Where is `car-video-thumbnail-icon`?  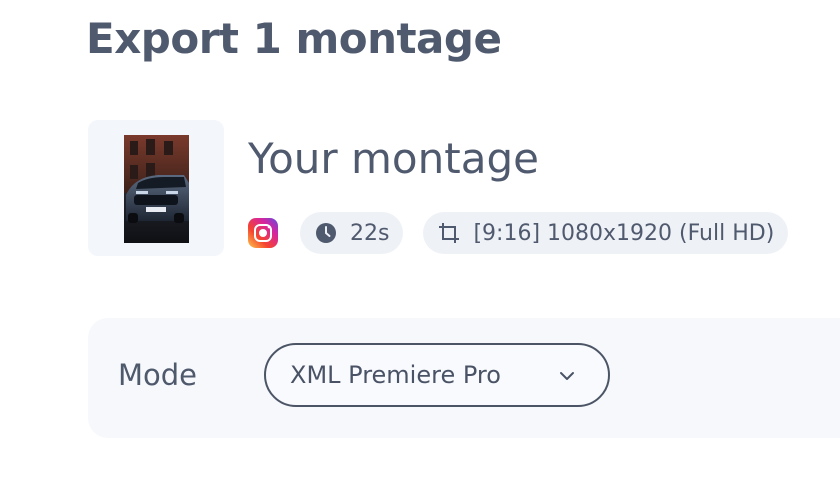 car-video-thumbnail-icon is located at coordinates (156, 189).